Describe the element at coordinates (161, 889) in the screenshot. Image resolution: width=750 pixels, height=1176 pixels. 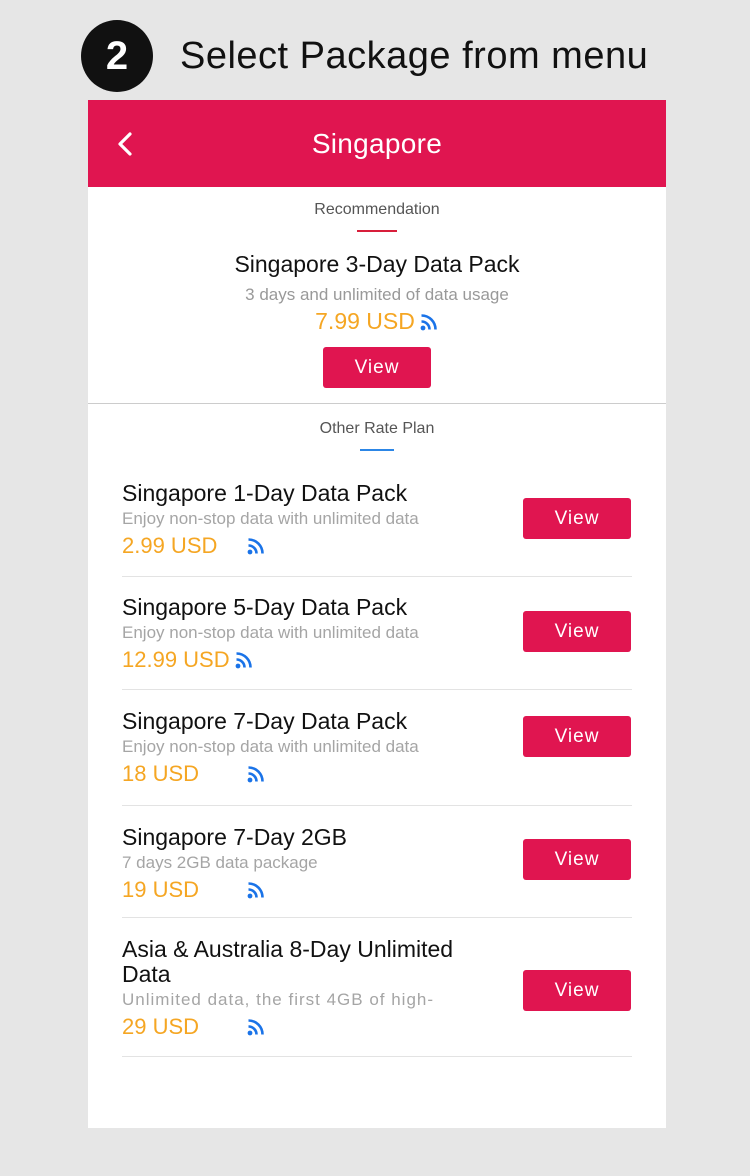
I see `plan-price: 19 USD` at that location.